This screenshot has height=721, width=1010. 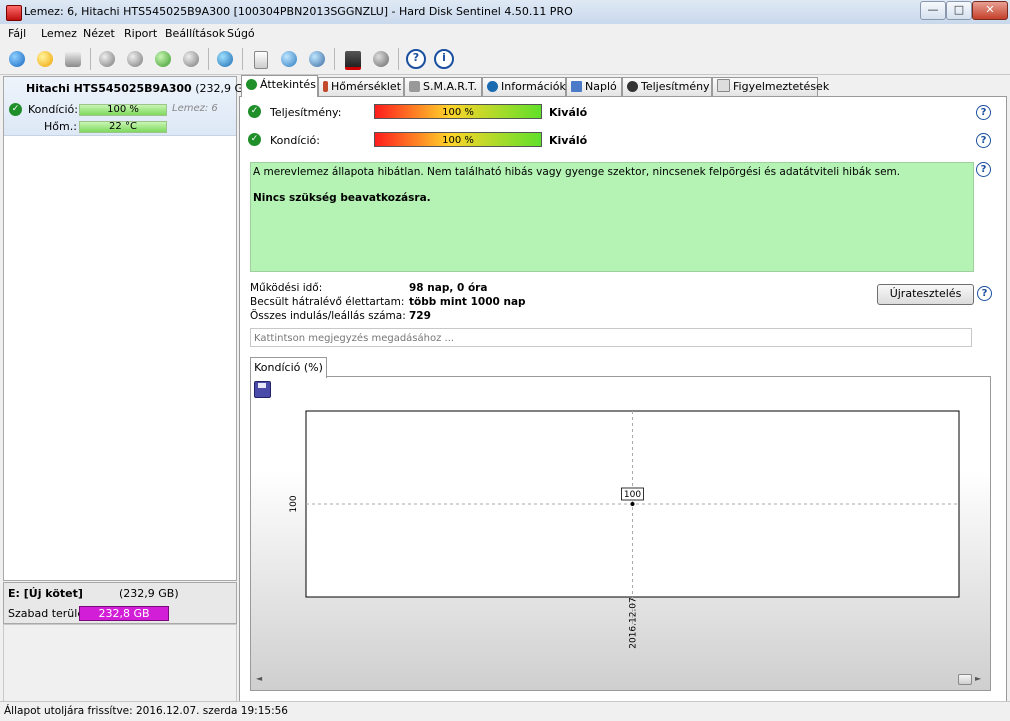 What do you see at coordinates (667, 86) in the screenshot?
I see `tab-performance: Teljesítmény` at bounding box center [667, 86].